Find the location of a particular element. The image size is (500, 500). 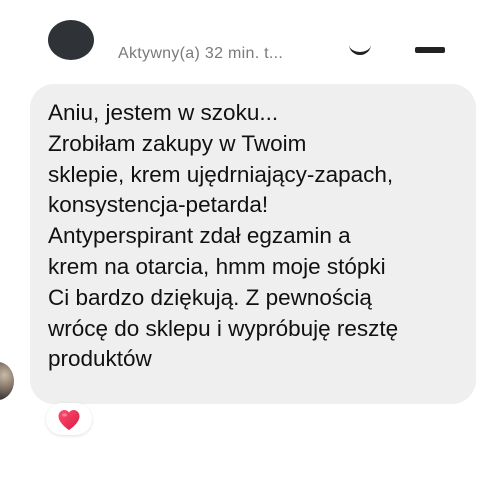

message-line: produktów is located at coordinates (100, 359).